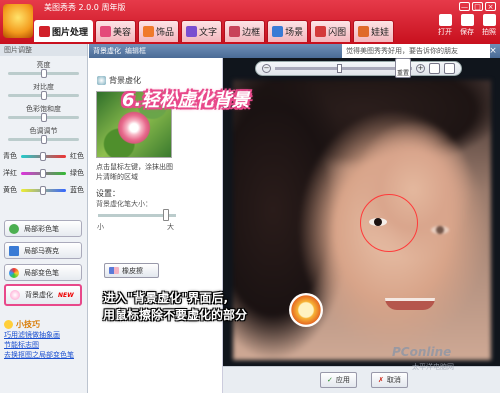  Describe the element at coordinates (434, 68) in the screenshot. I see `fit-window-icon` at that location.